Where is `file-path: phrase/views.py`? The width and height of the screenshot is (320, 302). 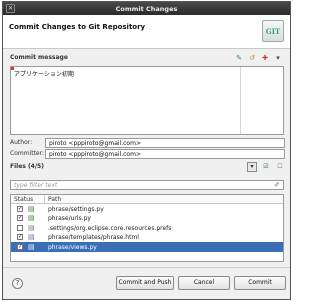 file-path: phrase/views.py is located at coordinates (72, 247).